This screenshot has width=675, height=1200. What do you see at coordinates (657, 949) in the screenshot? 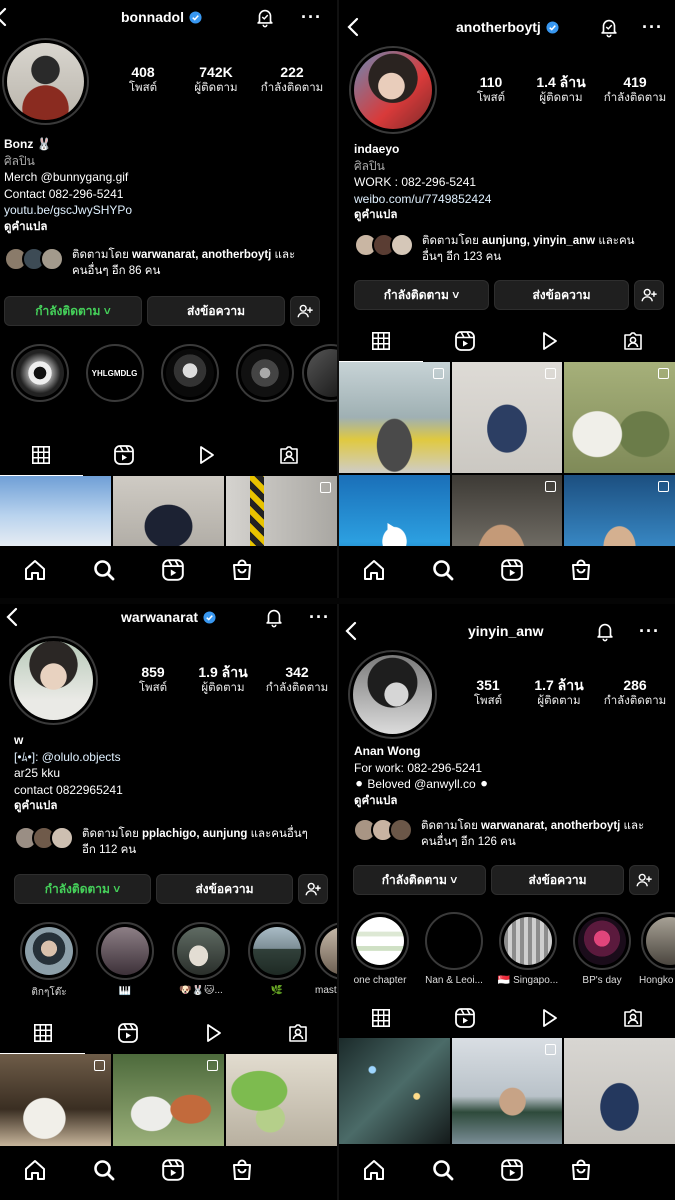
I see `highlight-item: Hongko` at bounding box center [657, 949].